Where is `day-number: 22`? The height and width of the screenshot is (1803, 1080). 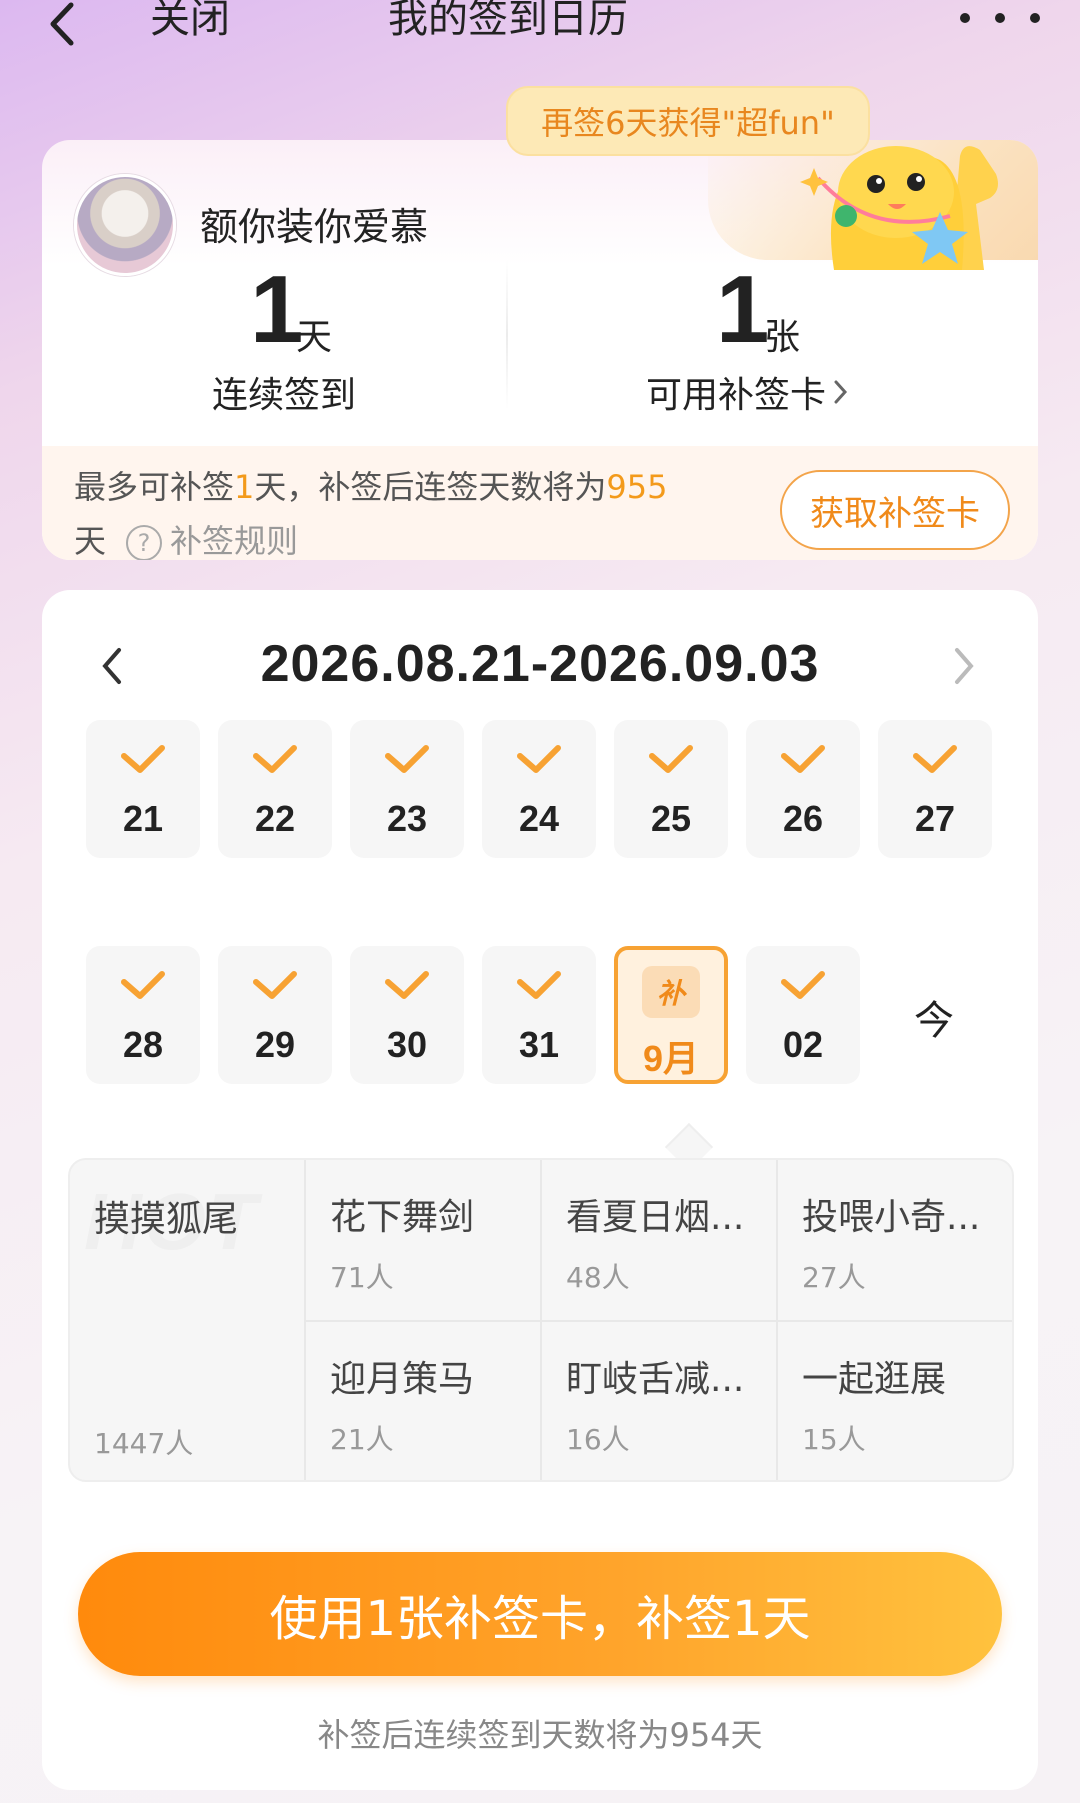
day-number: 22 is located at coordinates (275, 818).